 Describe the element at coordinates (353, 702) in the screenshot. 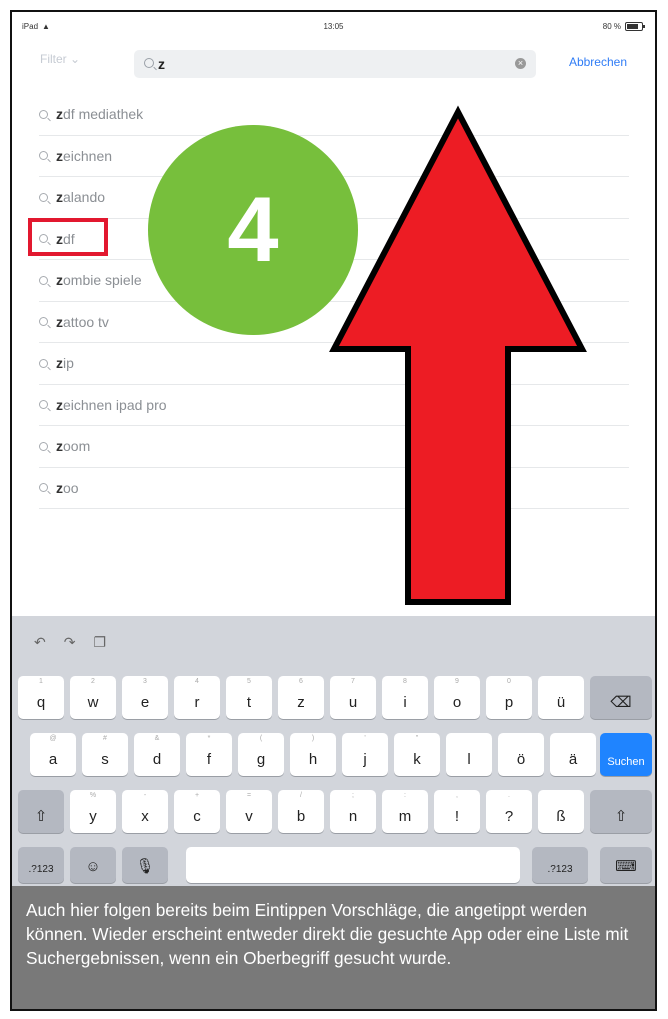

I see `key-label: u` at that location.